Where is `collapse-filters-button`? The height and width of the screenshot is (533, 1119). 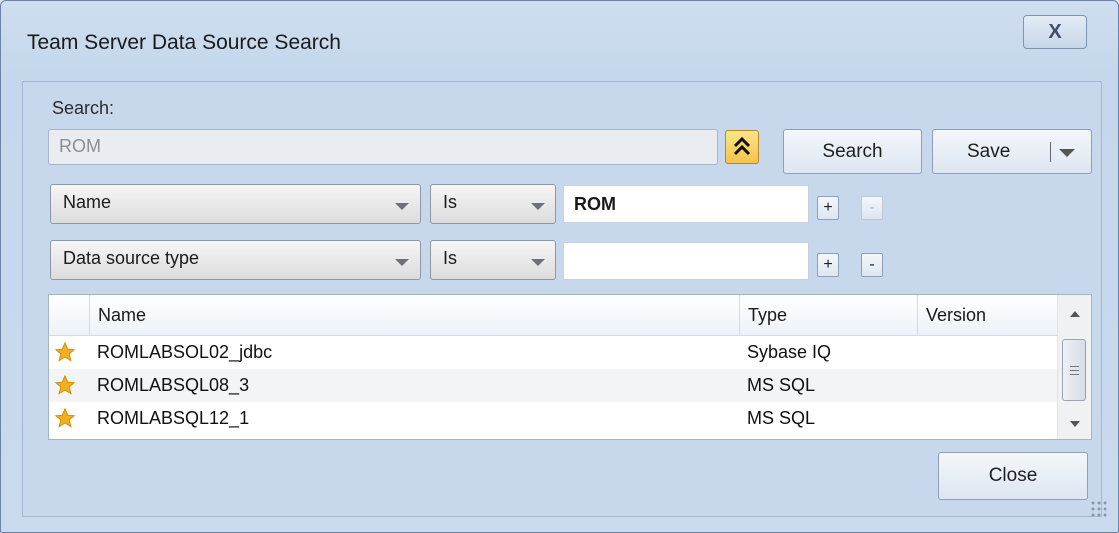 collapse-filters-button is located at coordinates (742, 147).